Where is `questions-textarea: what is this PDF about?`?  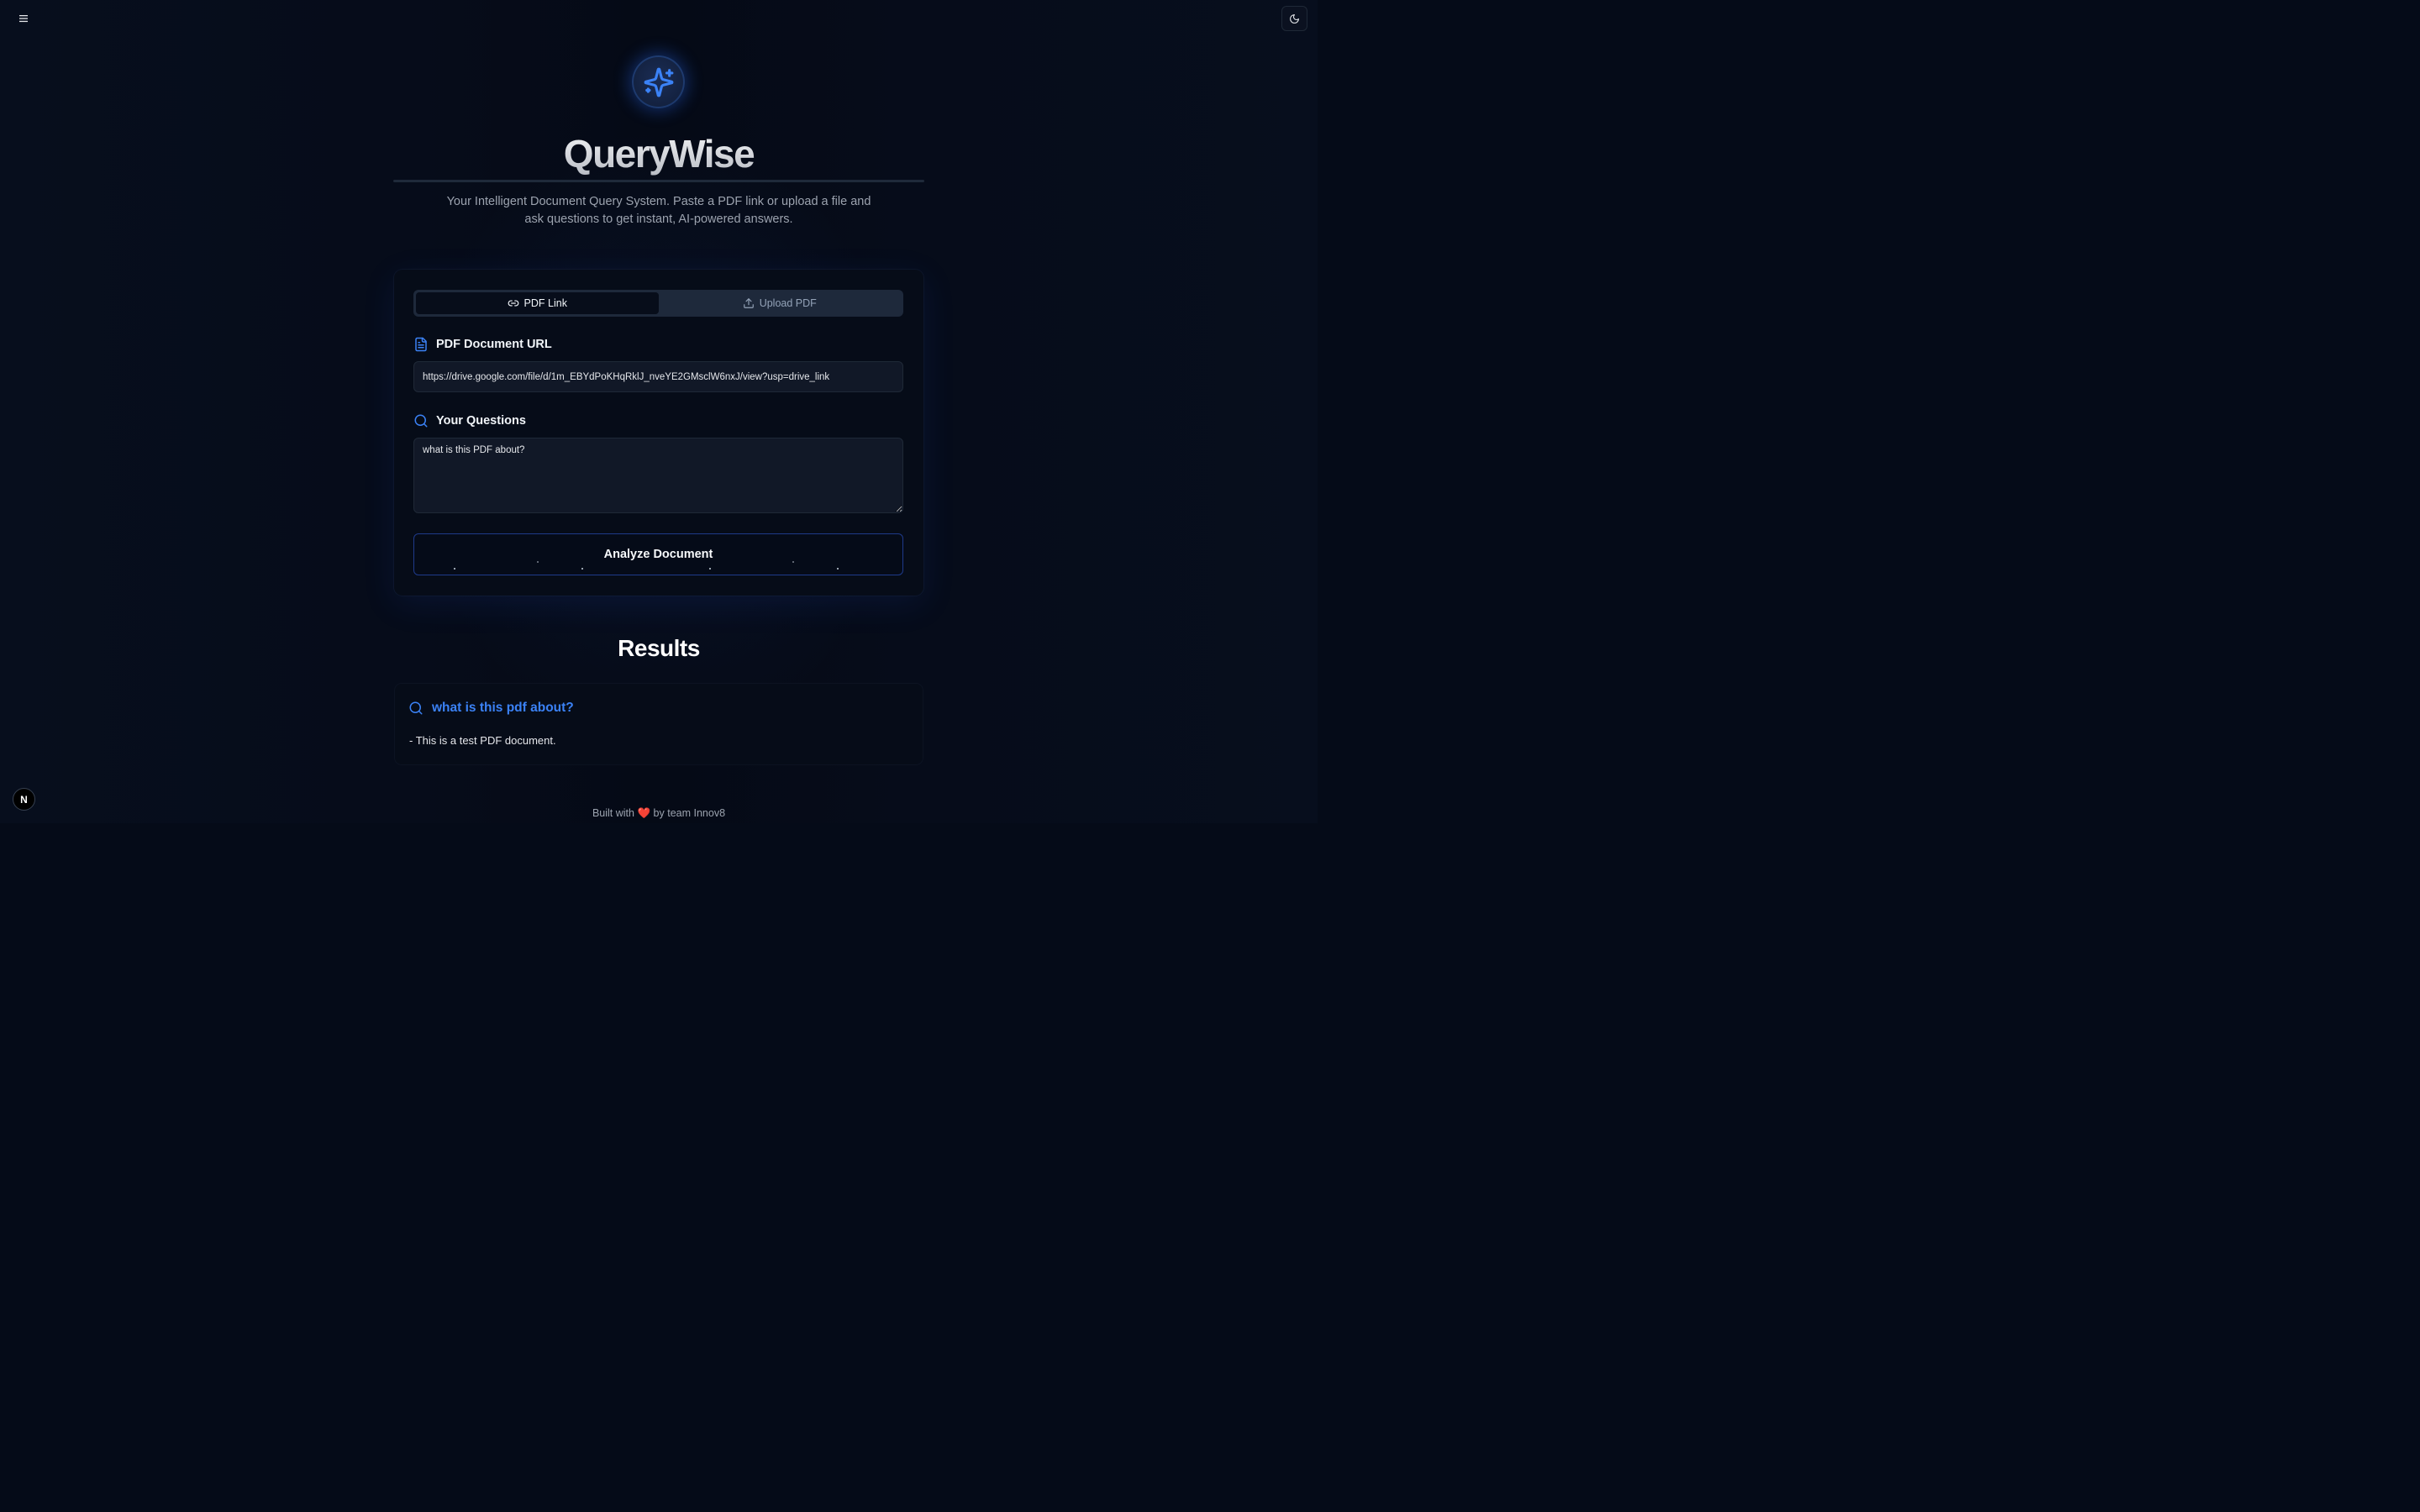
questions-textarea: what is this PDF about? is located at coordinates (658, 475).